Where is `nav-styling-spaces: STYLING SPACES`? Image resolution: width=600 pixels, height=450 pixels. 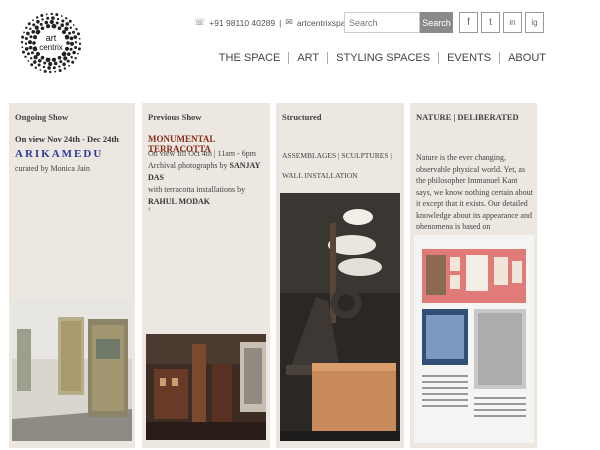
nav-styling-spaces: STYLING SPACES is located at coordinates (383, 58).